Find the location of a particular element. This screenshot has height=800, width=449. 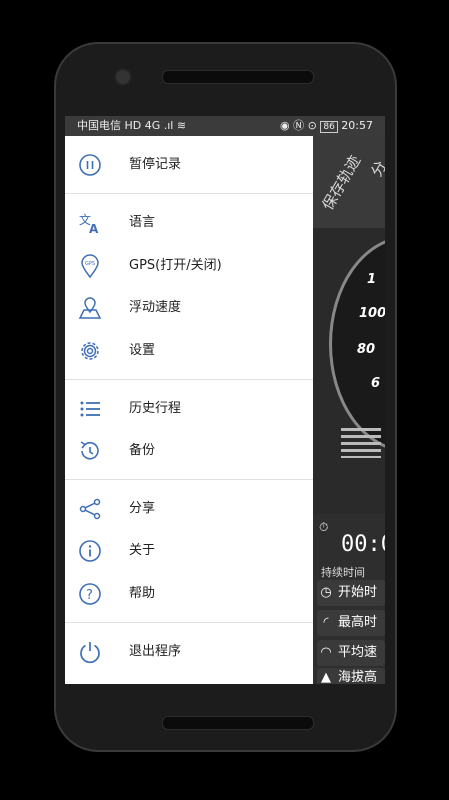

duration-label: 持续时间 is located at coordinates (343, 572).